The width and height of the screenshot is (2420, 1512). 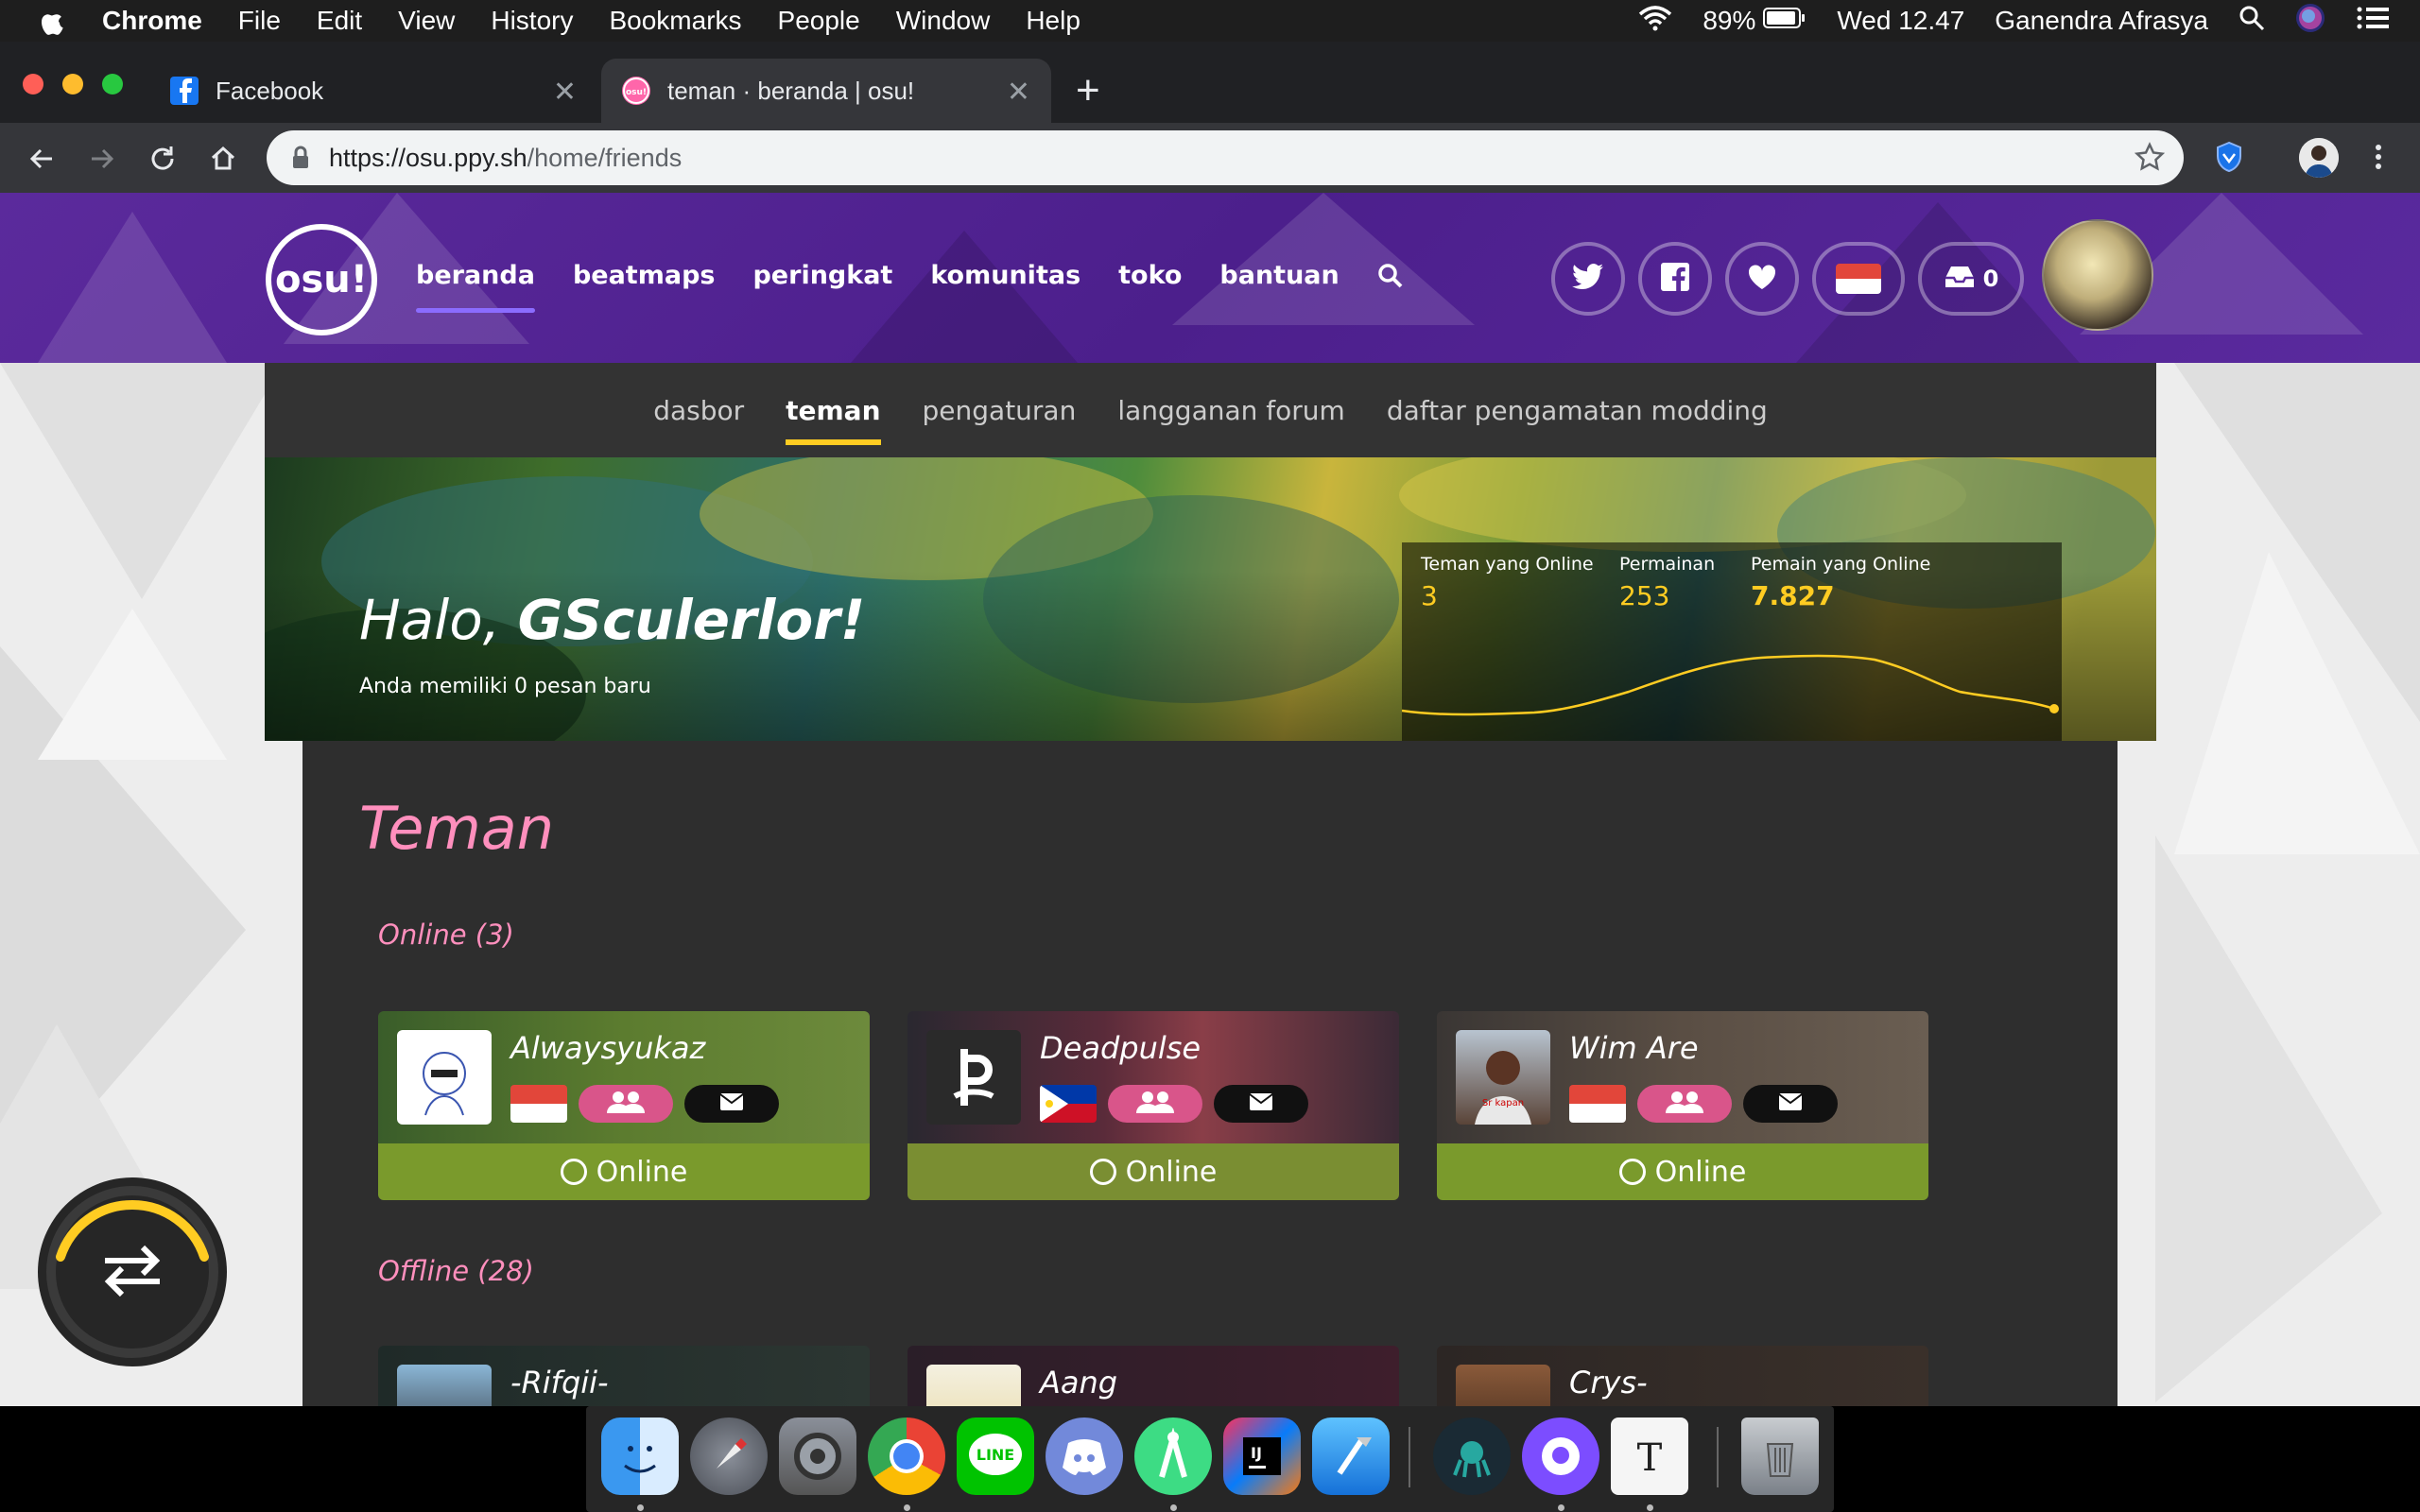 I want to click on friend-username: Alwaysyukaz, so click(x=607, y=1048).